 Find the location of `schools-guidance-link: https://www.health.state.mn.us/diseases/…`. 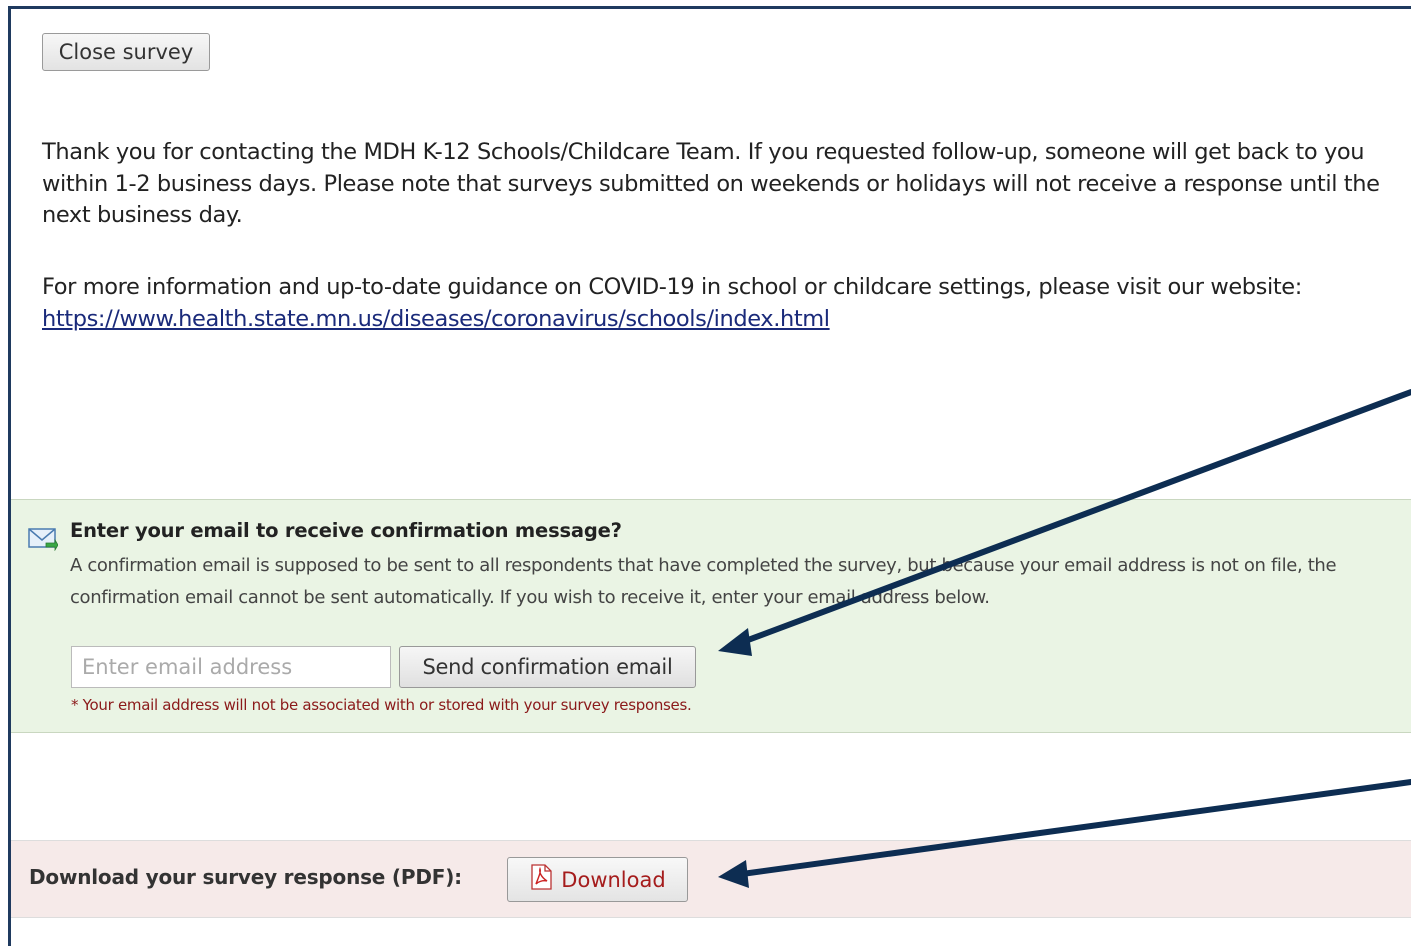

schools-guidance-link: https://www.health.state.mn.us/diseases/… is located at coordinates (436, 319).